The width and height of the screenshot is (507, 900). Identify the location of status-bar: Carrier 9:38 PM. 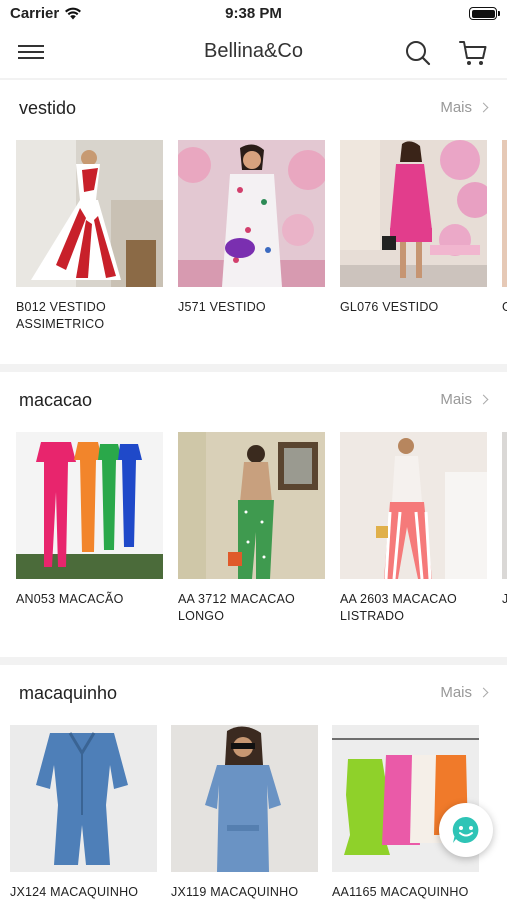
(253, 14).